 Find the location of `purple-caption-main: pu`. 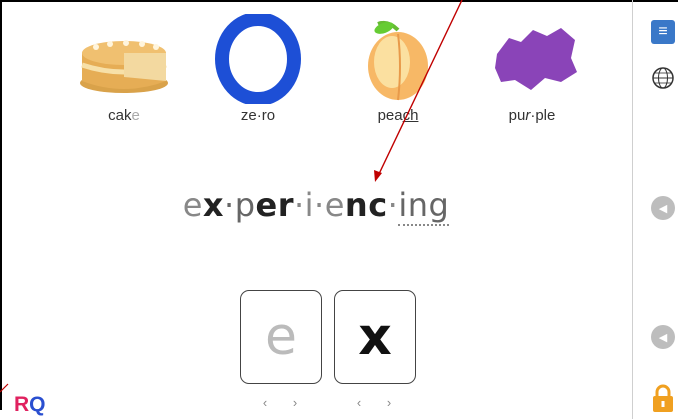

purple-caption-main: pu is located at coordinates (517, 115).